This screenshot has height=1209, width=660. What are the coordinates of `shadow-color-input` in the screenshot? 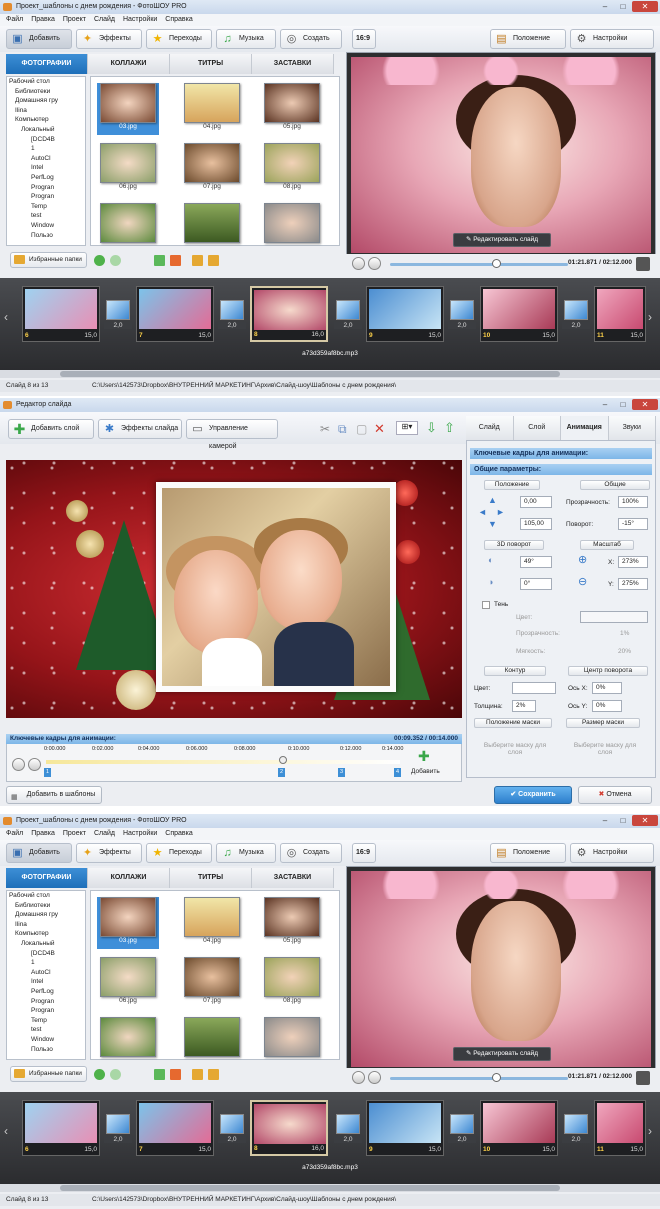 It's located at (614, 617).